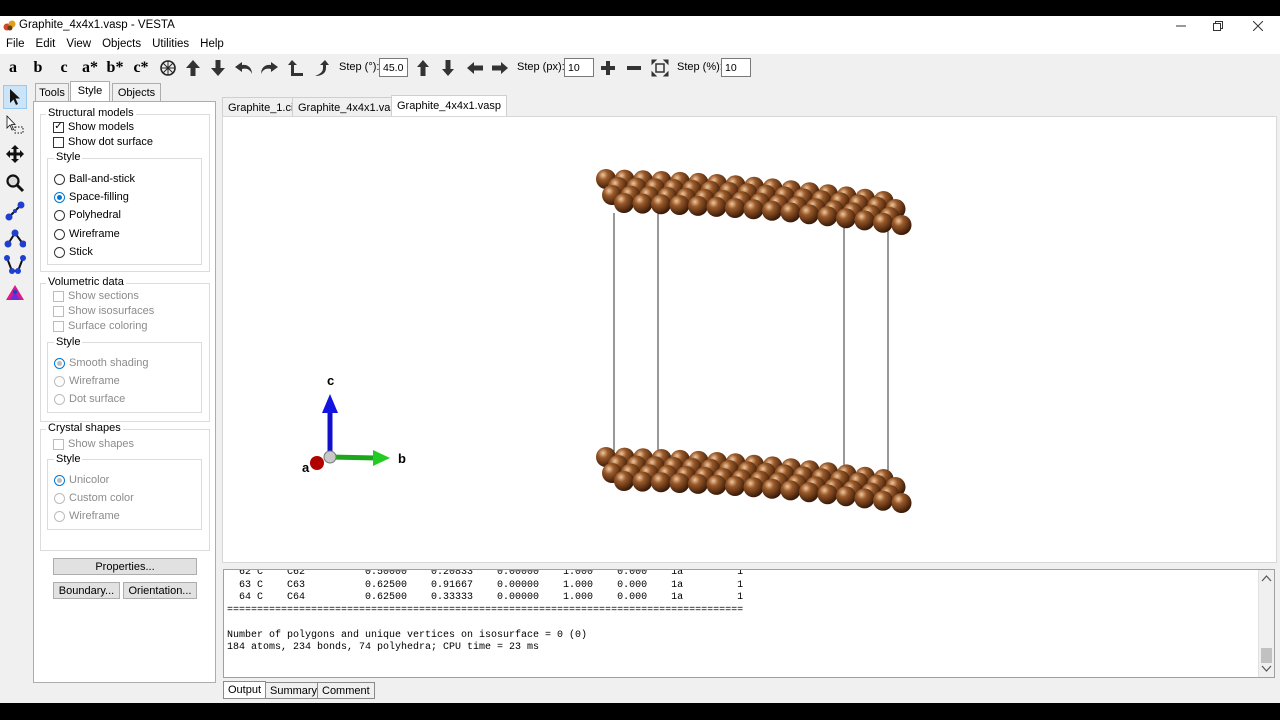 The height and width of the screenshot is (720, 1280). Describe the element at coordinates (634, 68) in the screenshot. I see `zoom-out-button` at that location.